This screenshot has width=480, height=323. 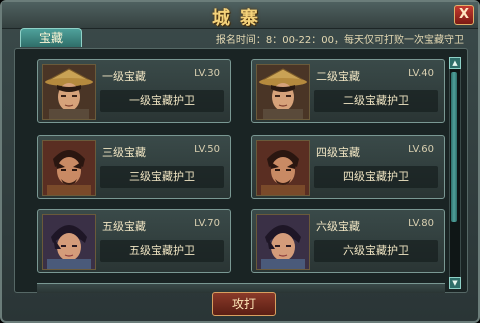 What do you see at coordinates (421, 73) in the screenshot?
I see `treasure-level: LV.40` at bounding box center [421, 73].